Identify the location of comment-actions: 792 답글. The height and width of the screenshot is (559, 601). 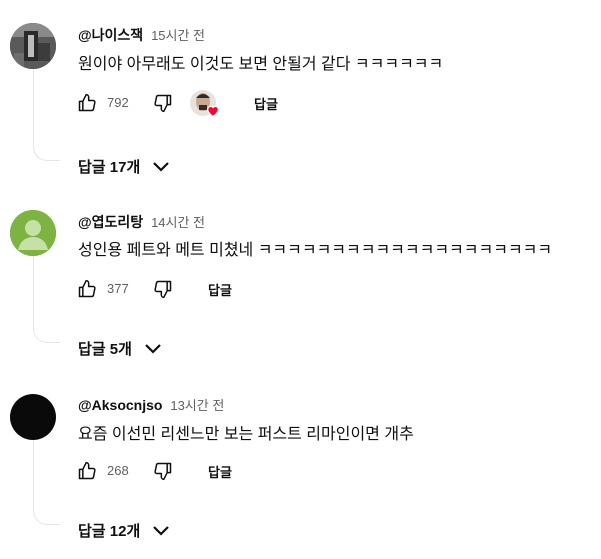
(224, 104).